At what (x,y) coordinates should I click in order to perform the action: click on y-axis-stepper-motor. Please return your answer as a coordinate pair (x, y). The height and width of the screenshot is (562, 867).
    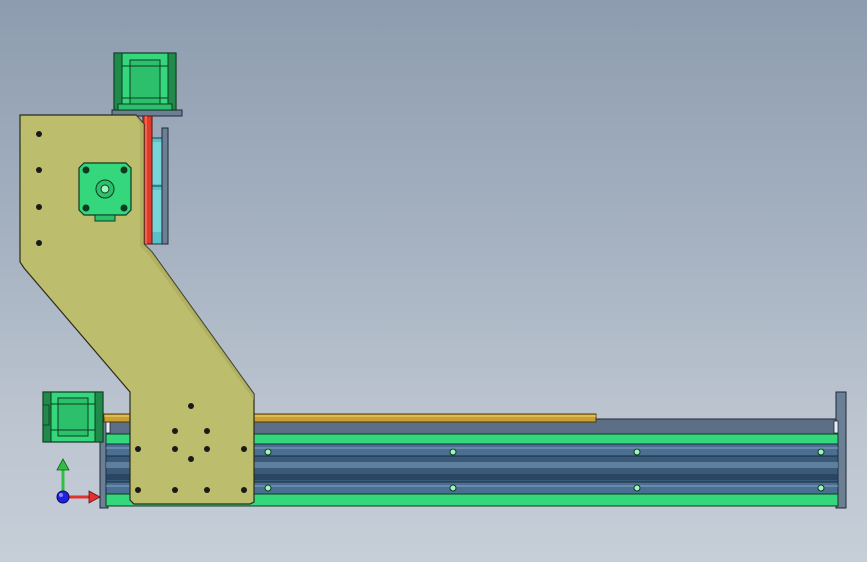
    Looking at the image, I should click on (105, 192).